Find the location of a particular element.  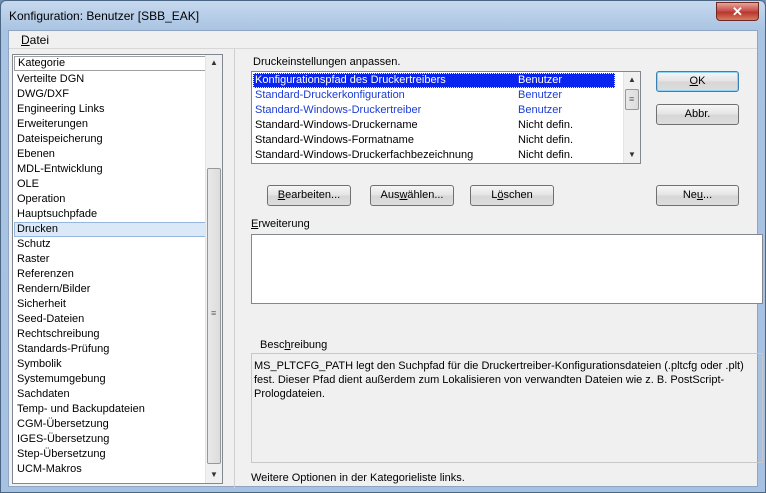

new-label-pre: Ne is located at coordinates (689, 195).